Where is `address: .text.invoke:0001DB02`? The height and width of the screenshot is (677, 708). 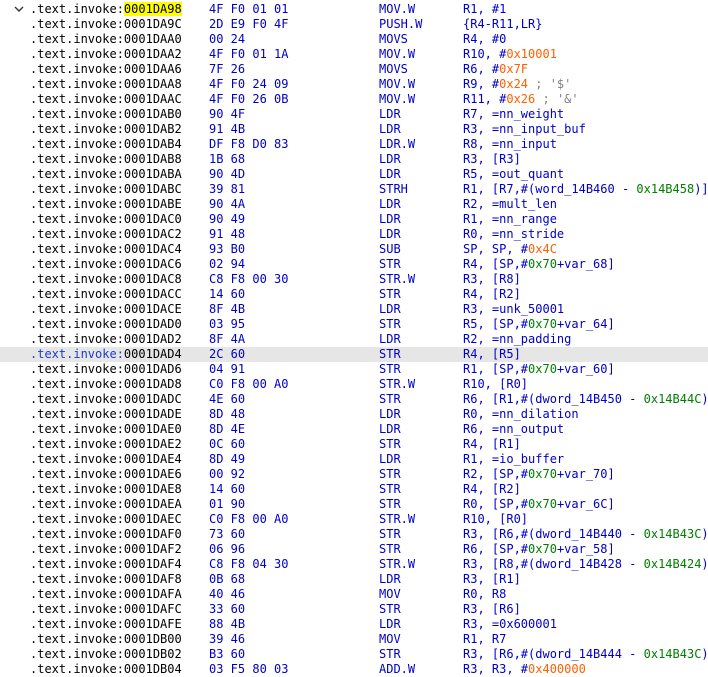 address: .text.invoke:0001DB02 is located at coordinates (106, 654).